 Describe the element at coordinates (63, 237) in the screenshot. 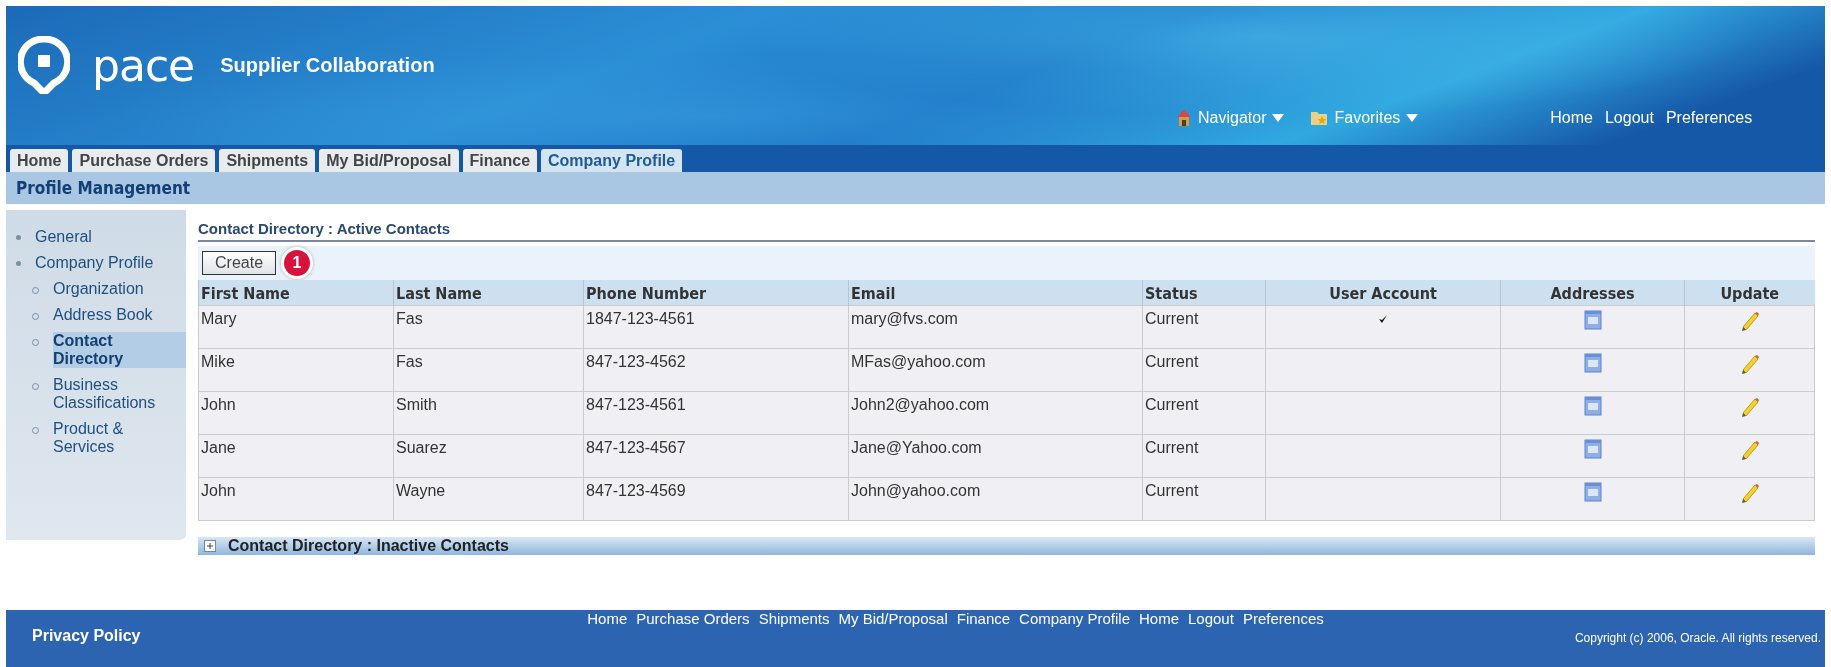

I see `sidebar-item: General` at that location.